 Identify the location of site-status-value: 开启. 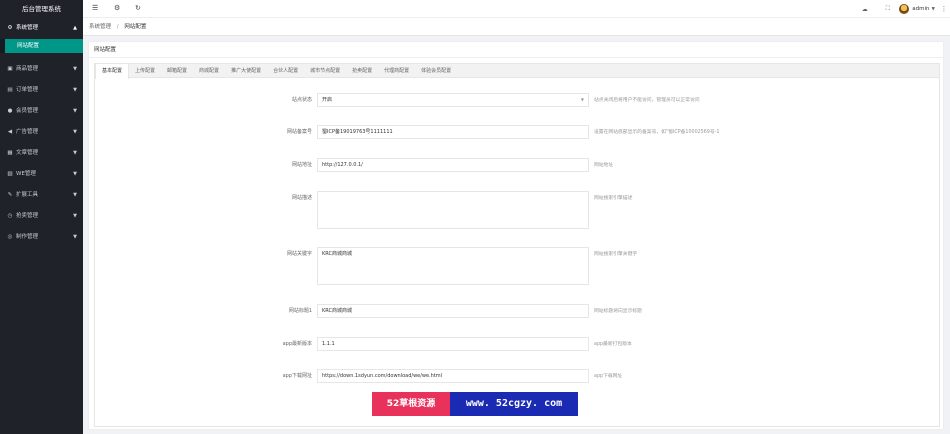
(327, 100).